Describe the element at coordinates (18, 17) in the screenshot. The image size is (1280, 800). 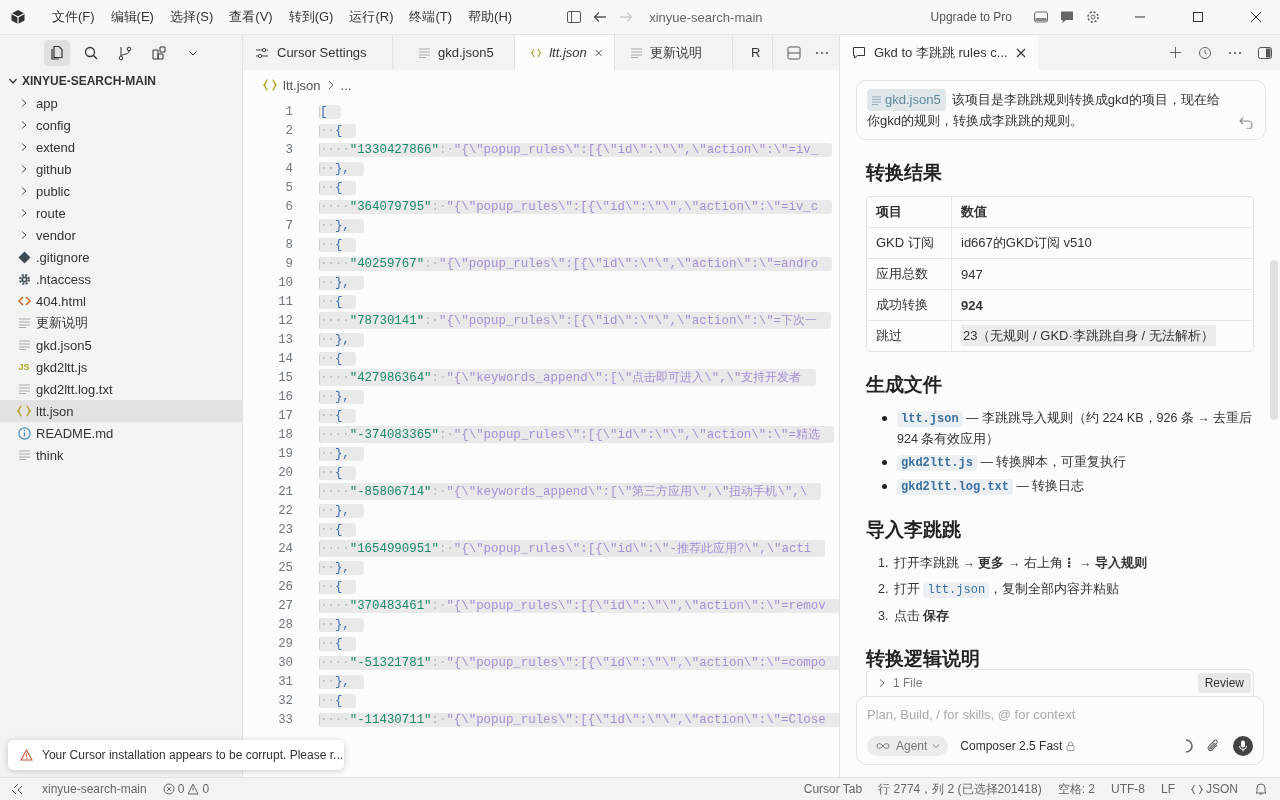
I see `app-logo-icon` at that location.